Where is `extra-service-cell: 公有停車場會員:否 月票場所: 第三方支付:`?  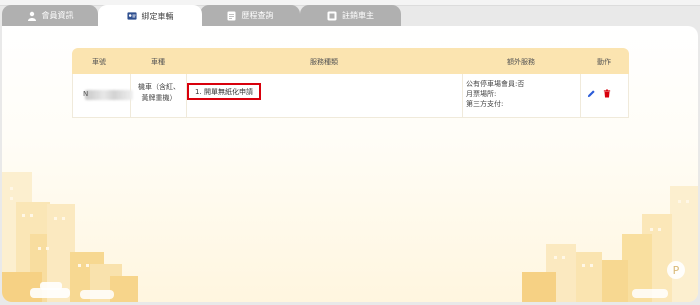 extra-service-cell: 公有停車場會員:否 月票場所: 第三方支付: is located at coordinates (495, 94).